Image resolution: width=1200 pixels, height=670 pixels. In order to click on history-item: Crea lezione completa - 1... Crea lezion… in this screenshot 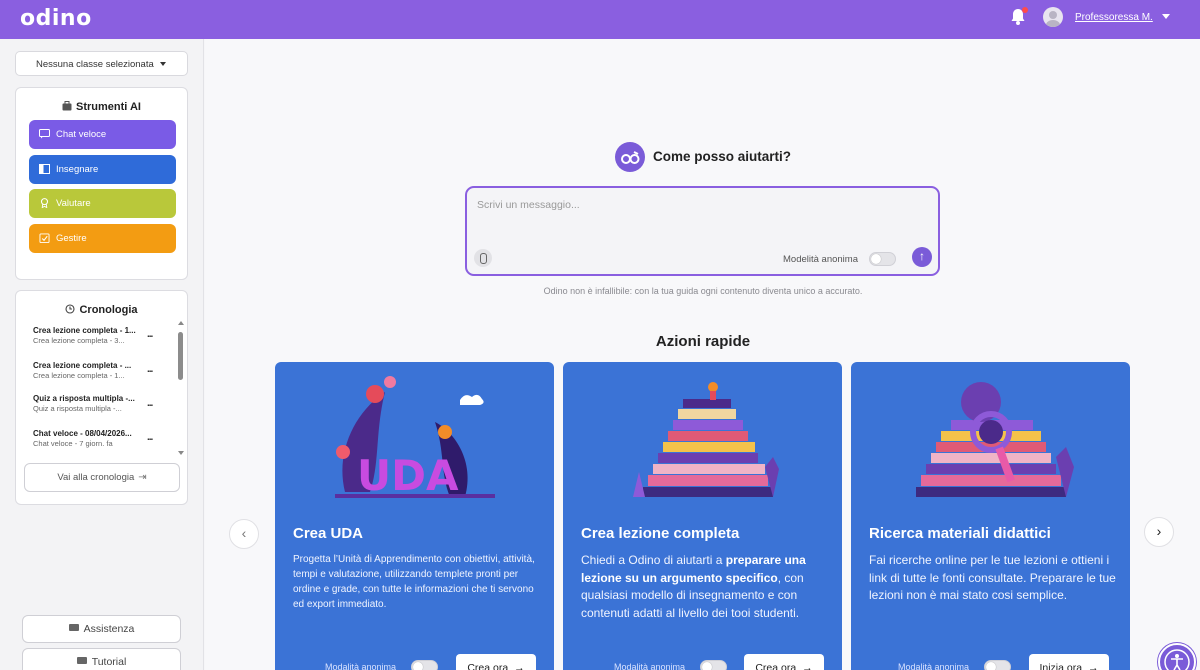, I will do `click(98, 335)`.